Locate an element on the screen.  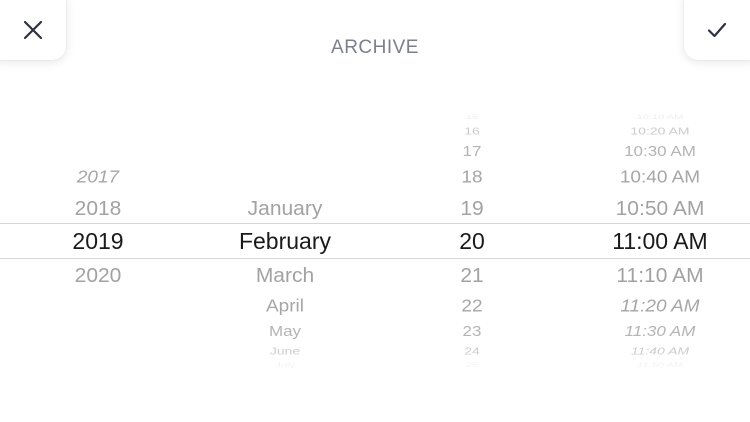
month-option: May is located at coordinates (285, 331).